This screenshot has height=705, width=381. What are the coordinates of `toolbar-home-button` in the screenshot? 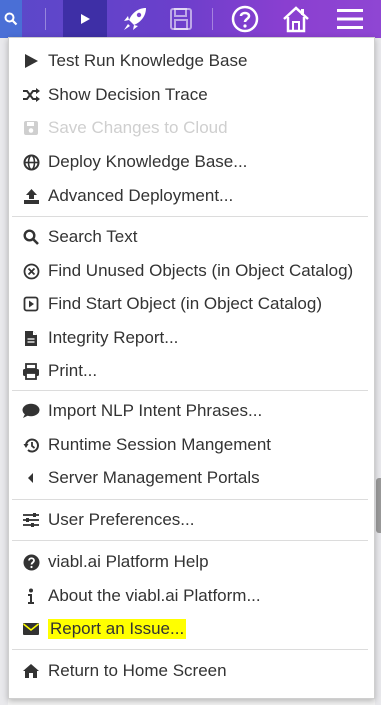 It's located at (296, 19).